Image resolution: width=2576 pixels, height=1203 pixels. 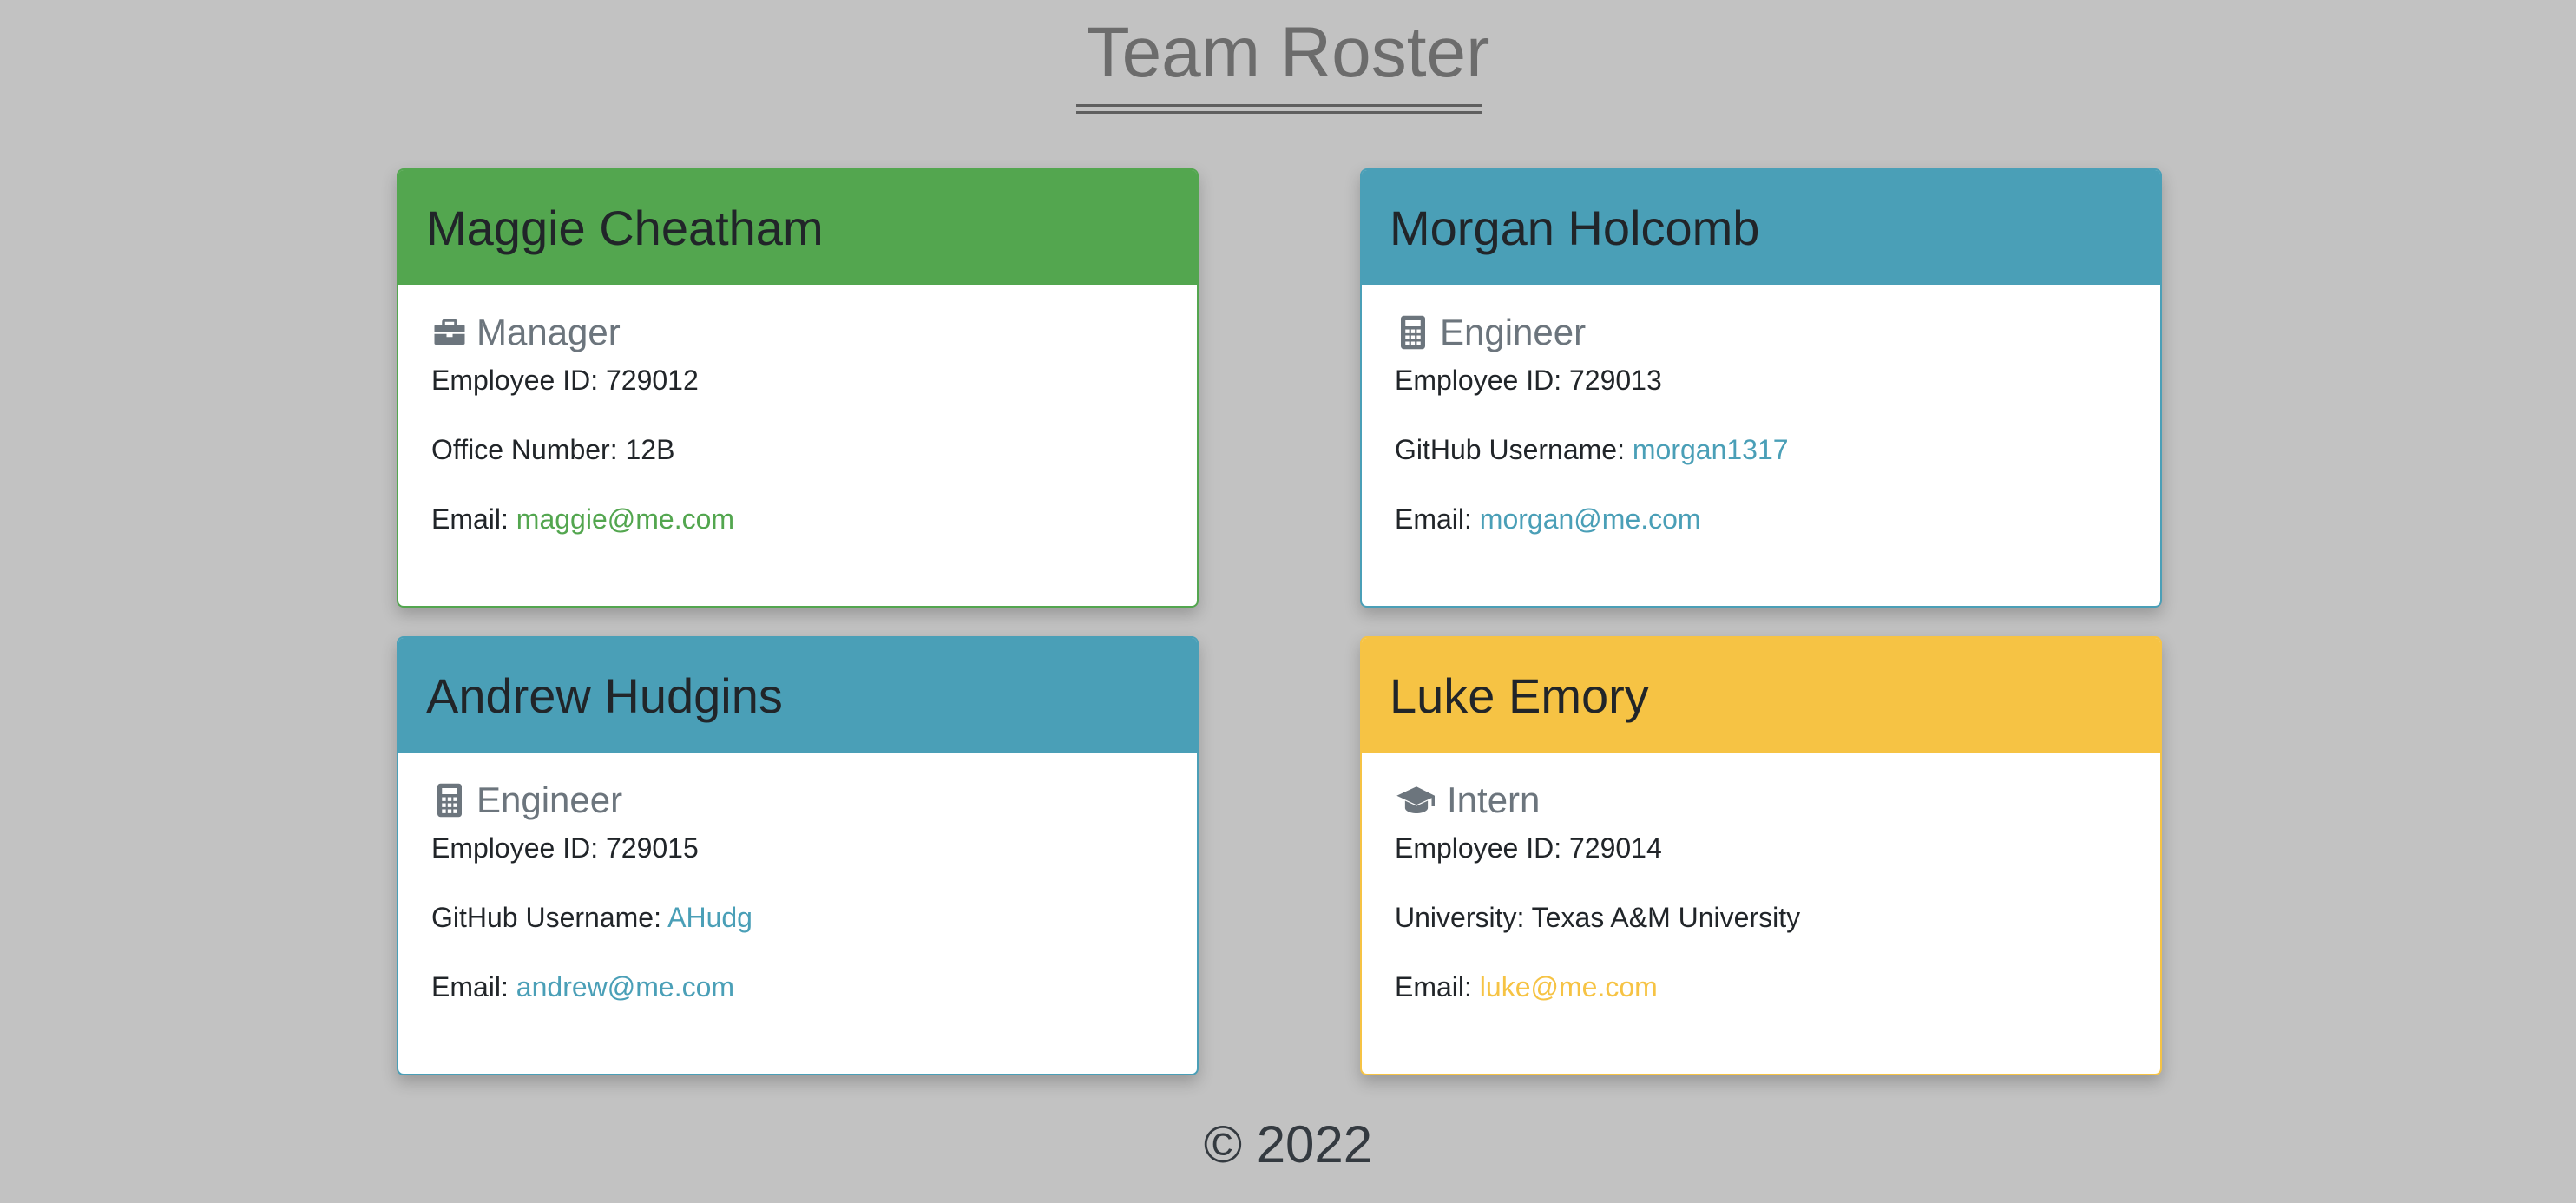 What do you see at coordinates (1288, 52) in the screenshot?
I see `page-title: Team Roster` at bounding box center [1288, 52].